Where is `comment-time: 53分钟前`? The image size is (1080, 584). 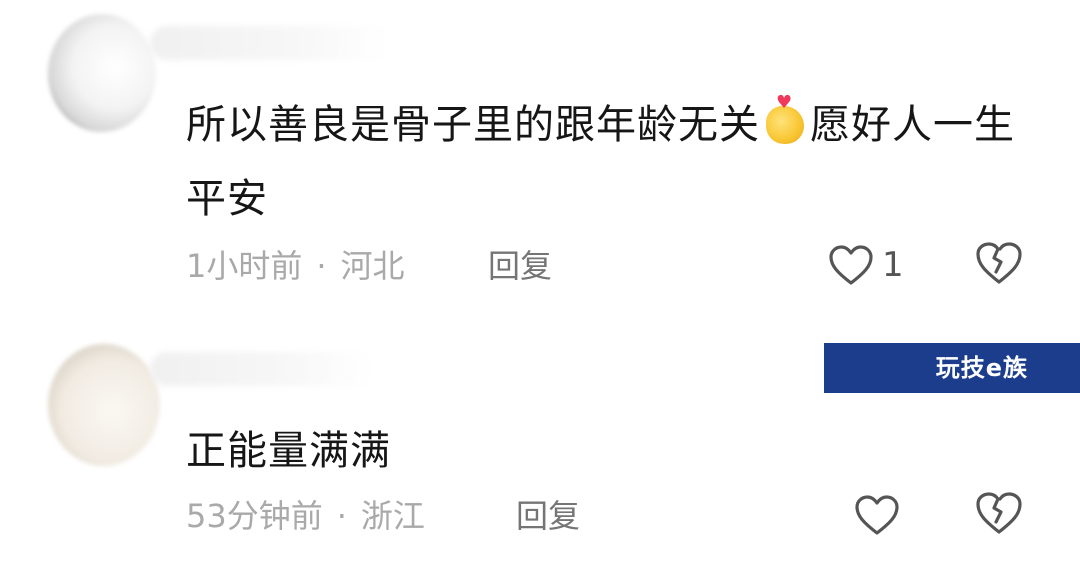
comment-time: 53分钟前 is located at coordinates (254, 516).